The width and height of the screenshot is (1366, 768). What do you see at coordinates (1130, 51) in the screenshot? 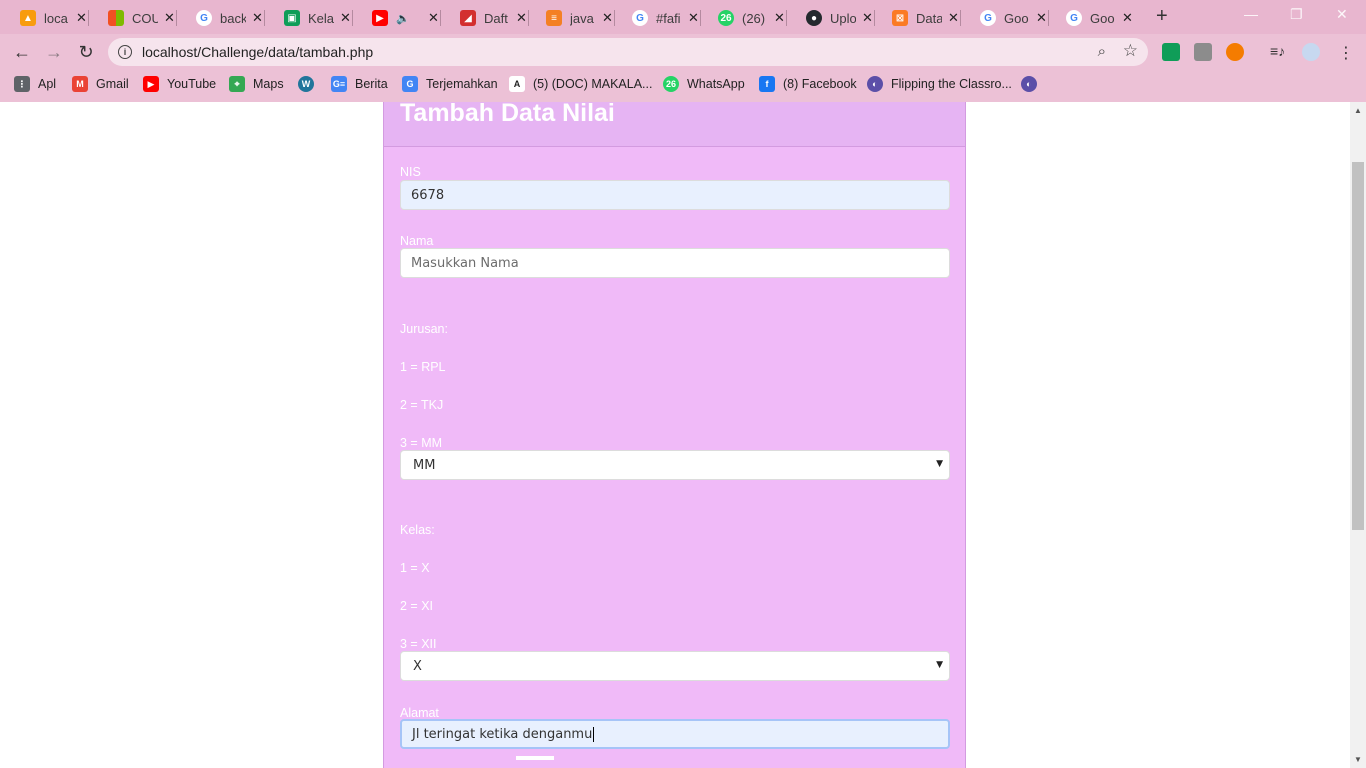
I see `bookmark-star-icon: ☆` at bounding box center [1130, 51].